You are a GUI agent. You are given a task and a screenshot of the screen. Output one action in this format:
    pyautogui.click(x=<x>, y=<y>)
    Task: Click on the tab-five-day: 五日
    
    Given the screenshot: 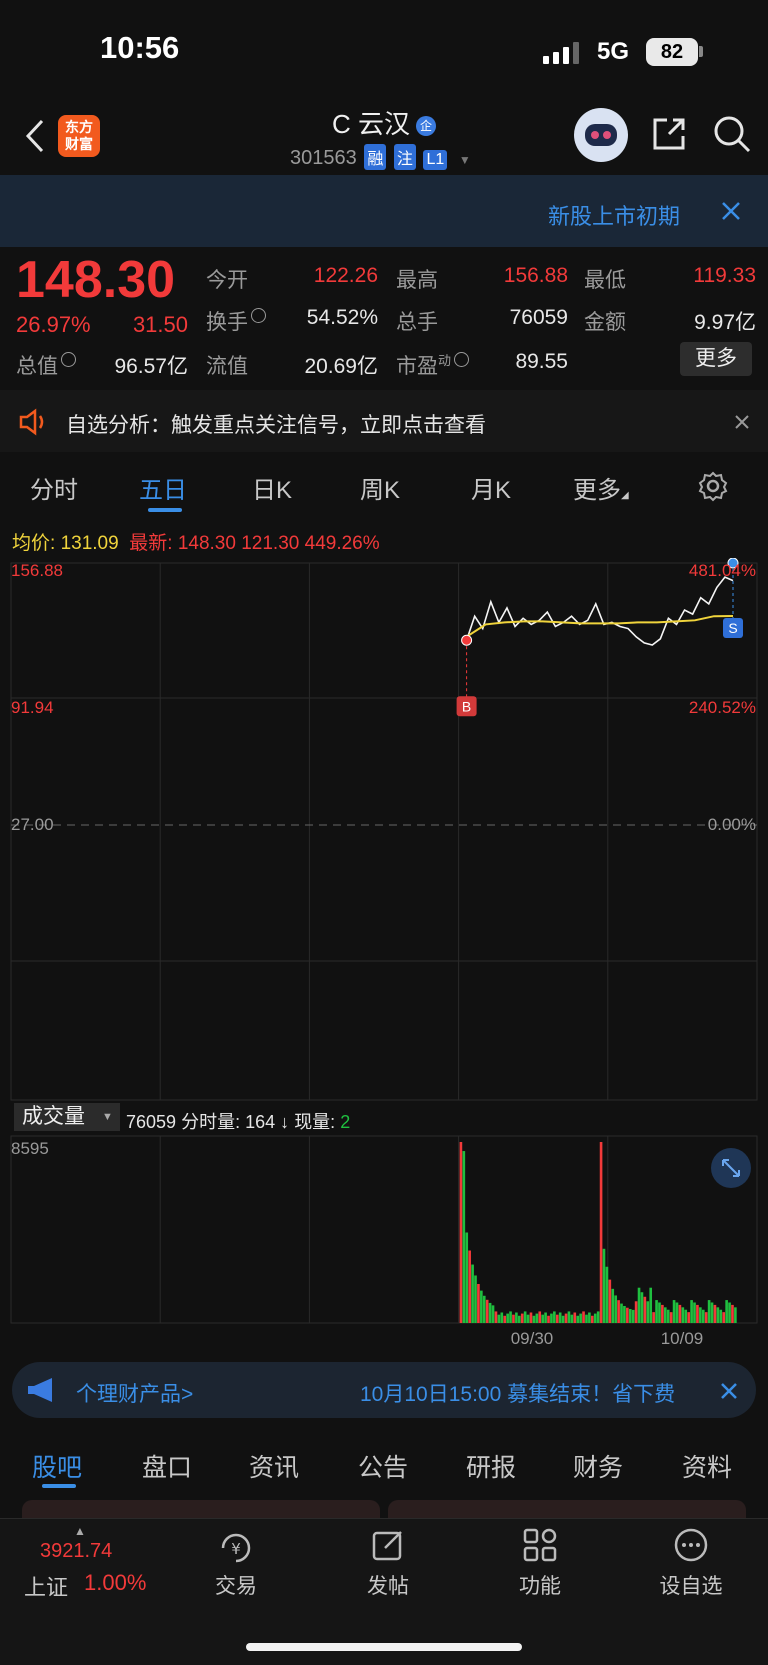 What is the action you would take?
    pyautogui.click(x=163, y=487)
    